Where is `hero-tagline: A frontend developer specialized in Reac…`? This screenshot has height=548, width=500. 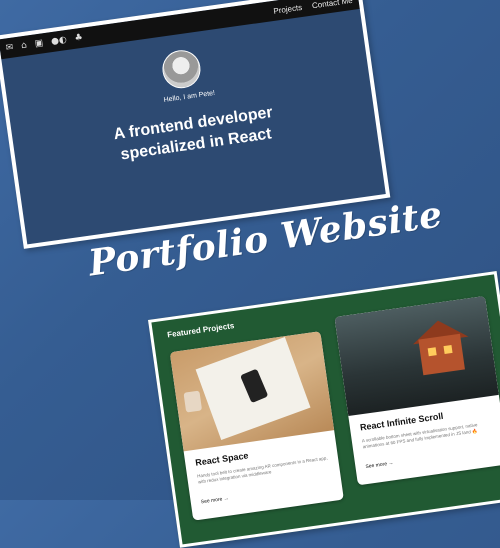
hero-tagline: A frontend developer specialized in Reac… is located at coordinates (194, 134).